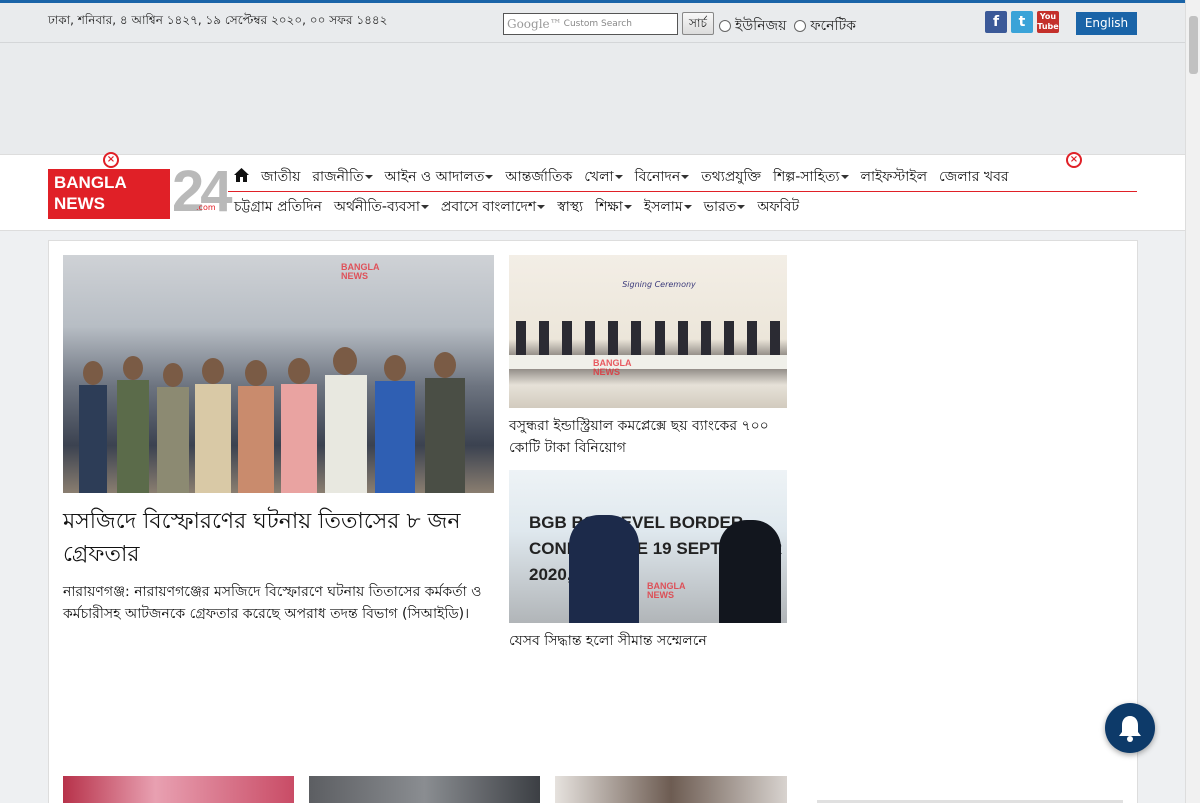  I want to click on group-photo-illustration, so click(272, 420).